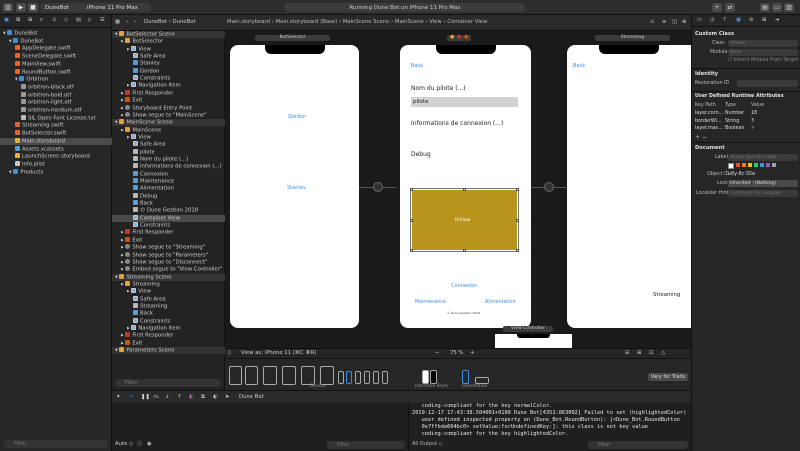 This screenshot has height=451, width=800. What do you see at coordinates (639, 353) in the screenshot?
I see `align-icon: ⊞` at bounding box center [639, 353].